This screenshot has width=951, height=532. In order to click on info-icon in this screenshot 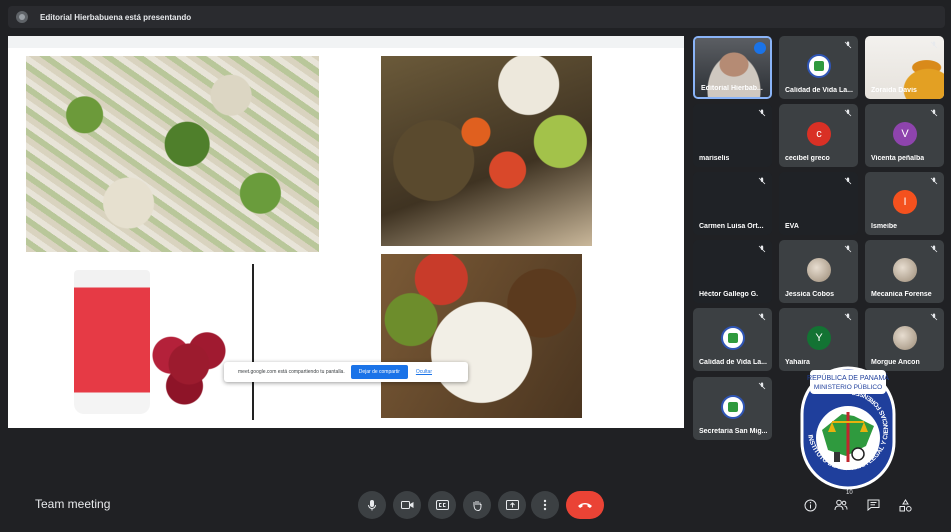, I will do `click(810, 505)`.